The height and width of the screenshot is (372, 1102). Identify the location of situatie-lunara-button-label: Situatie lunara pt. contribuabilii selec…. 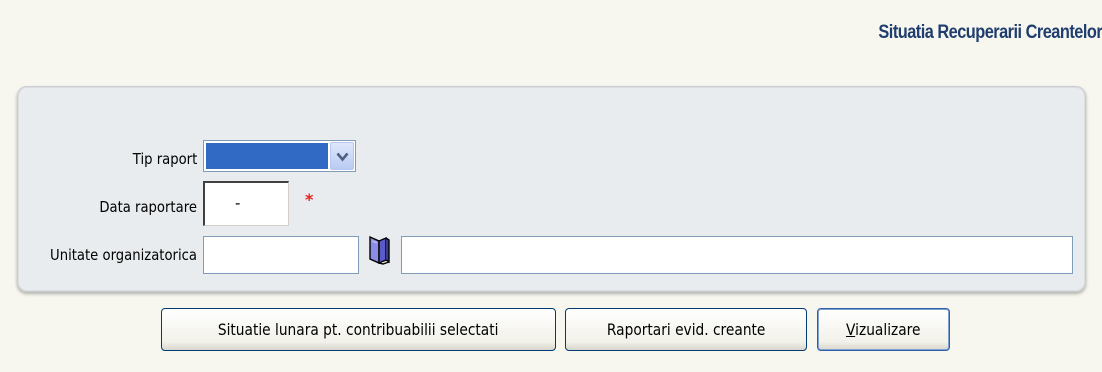
(358, 329).